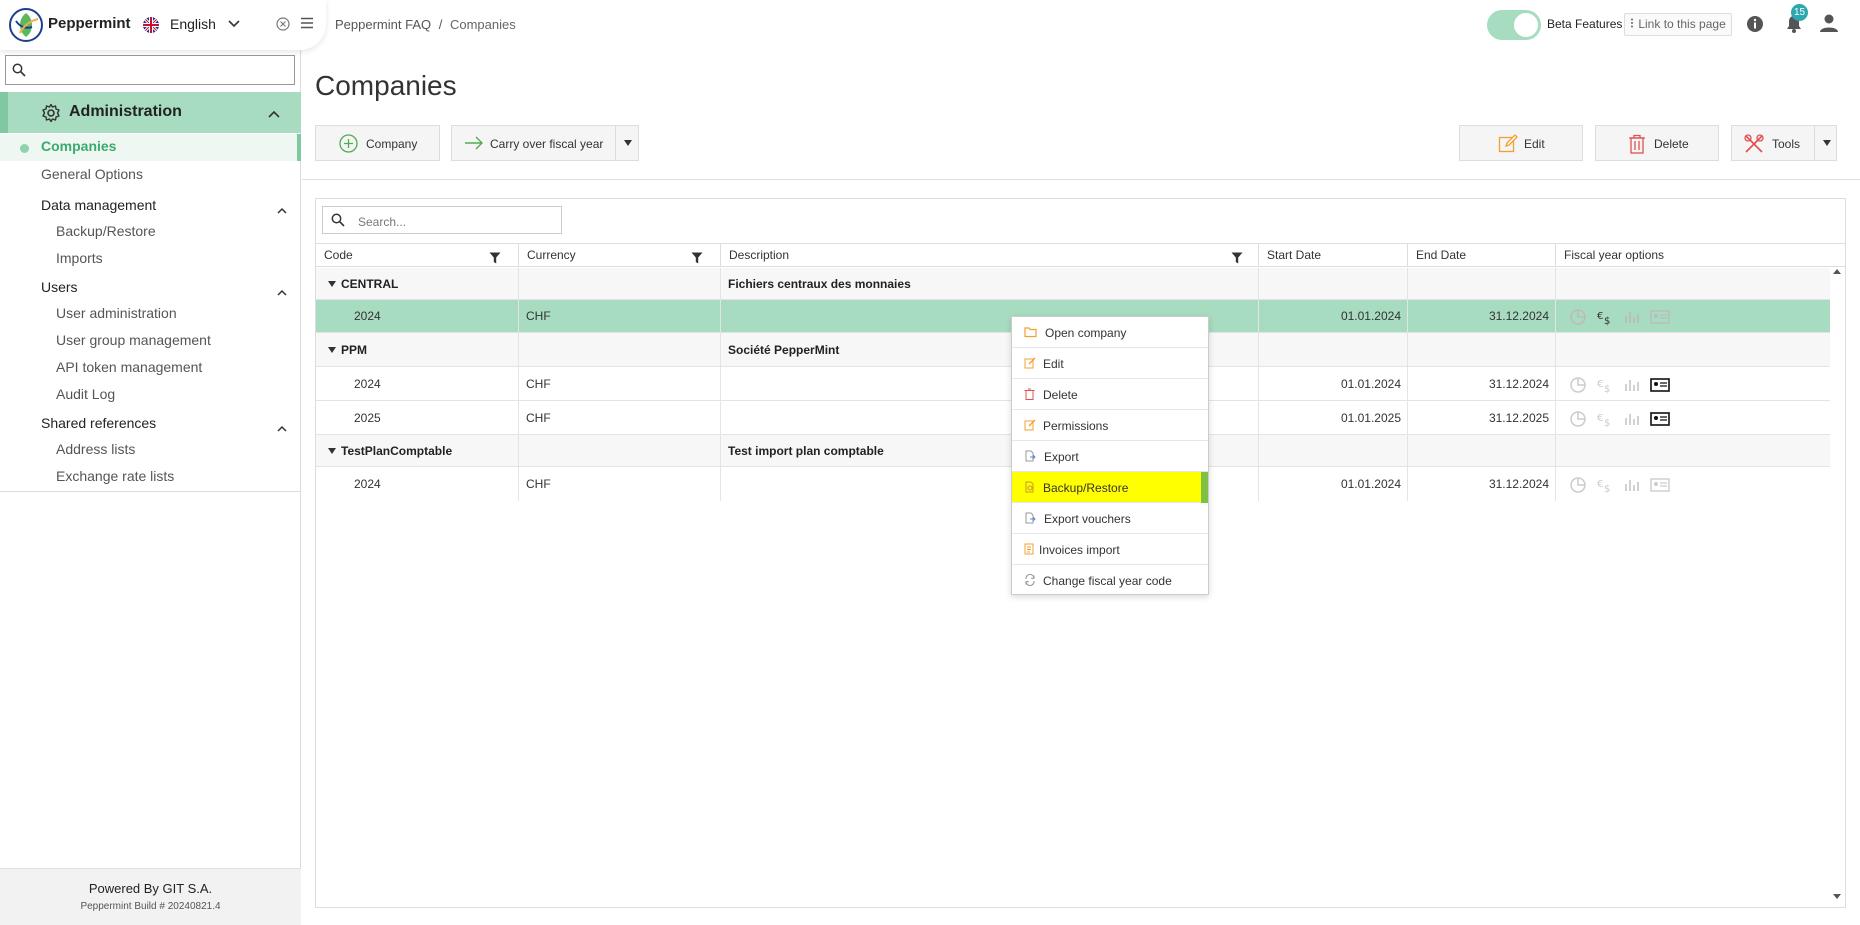 This screenshot has width=1860, height=925. I want to click on group-description: Test import plan comptable, so click(806, 450).